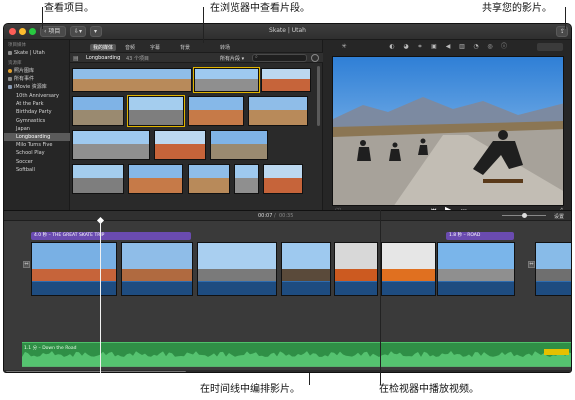 The height and width of the screenshot is (400, 575). What do you see at coordinates (504, 47) in the screenshot?
I see `info-icon: ⓘ` at bounding box center [504, 47].